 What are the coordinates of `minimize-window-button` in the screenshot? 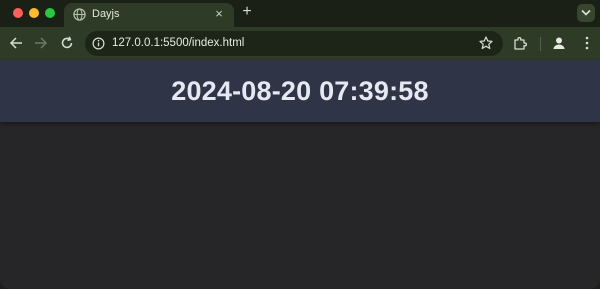 It's located at (34, 13).